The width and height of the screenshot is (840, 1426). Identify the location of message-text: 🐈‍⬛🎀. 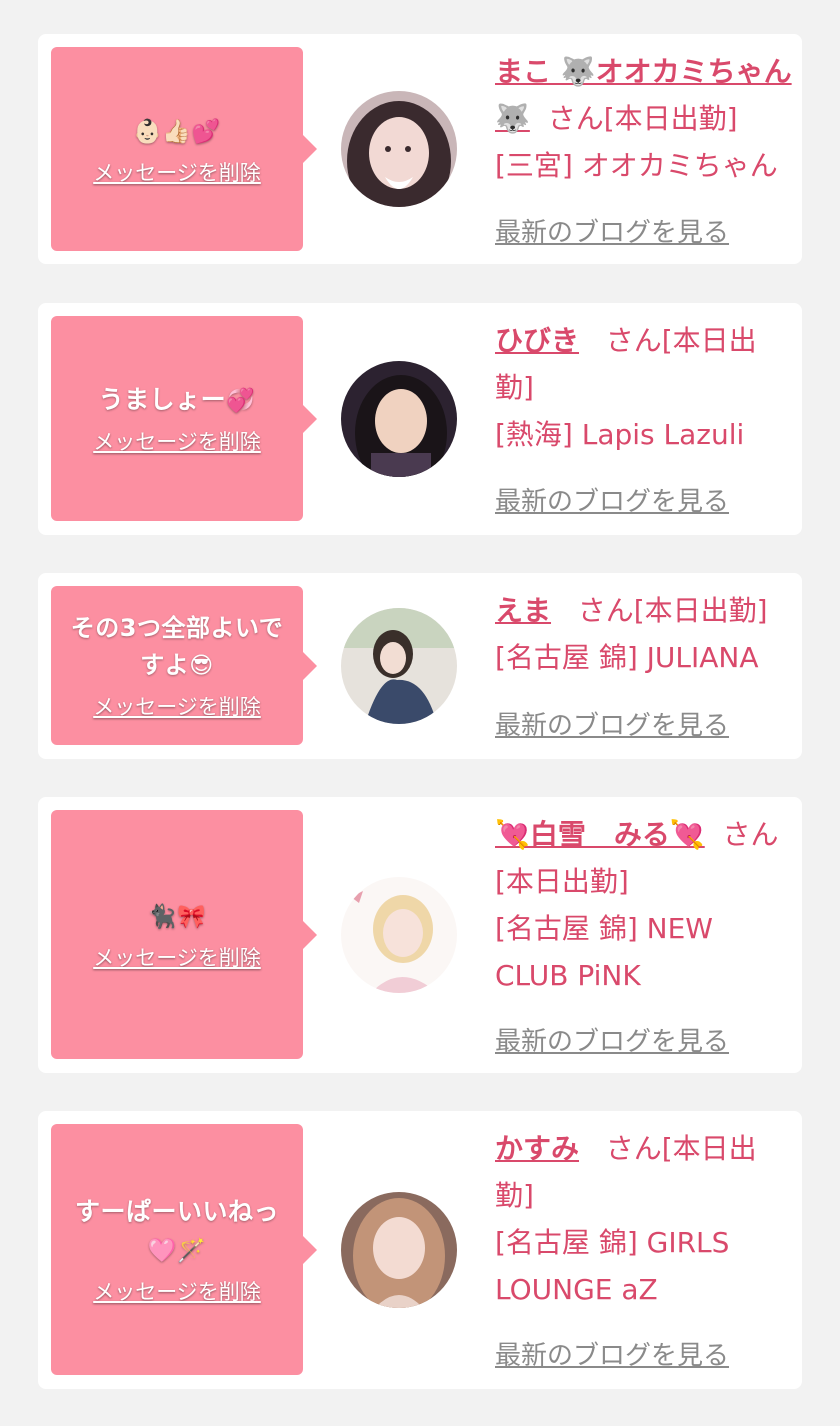
(177, 916).